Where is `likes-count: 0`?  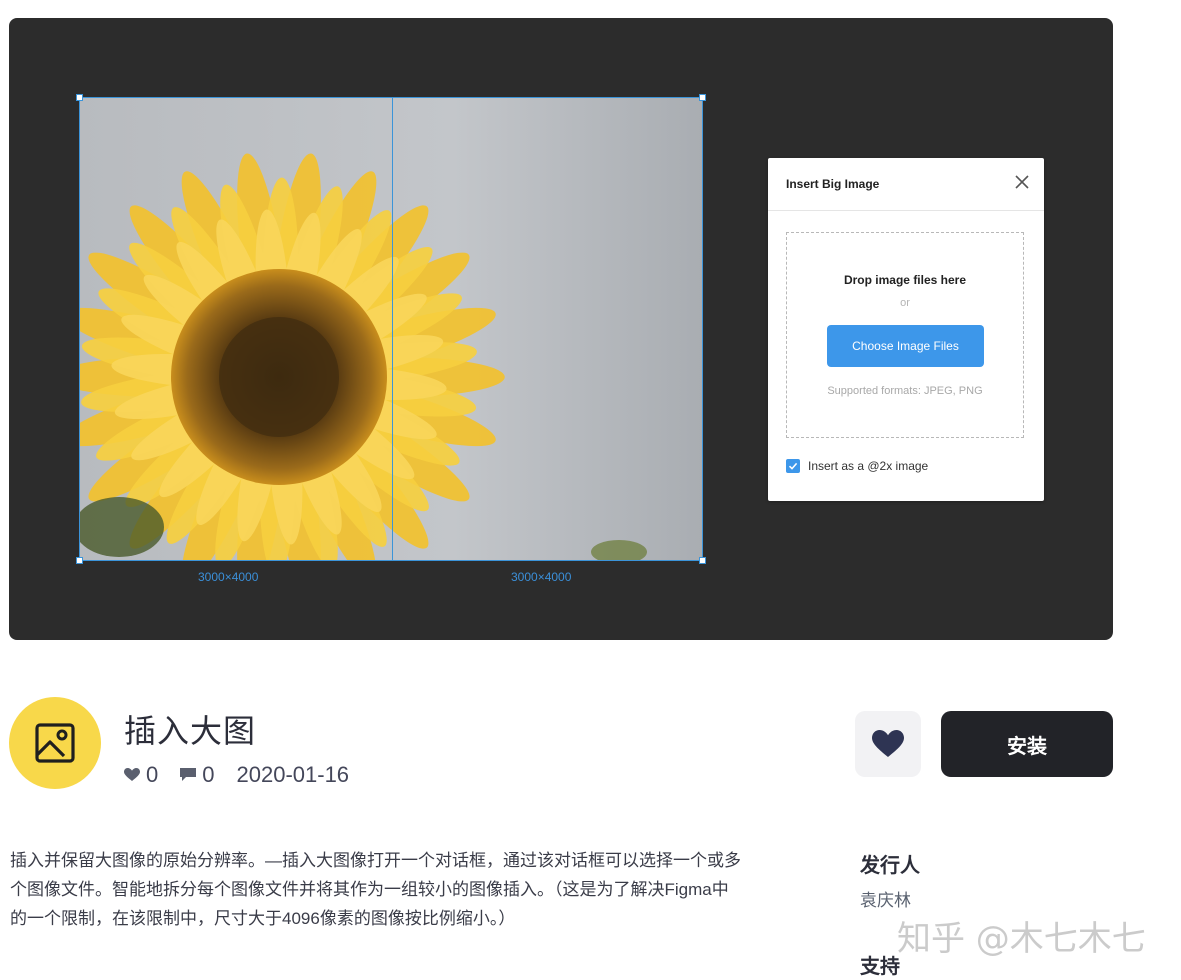
likes-count: 0 is located at coordinates (141, 775).